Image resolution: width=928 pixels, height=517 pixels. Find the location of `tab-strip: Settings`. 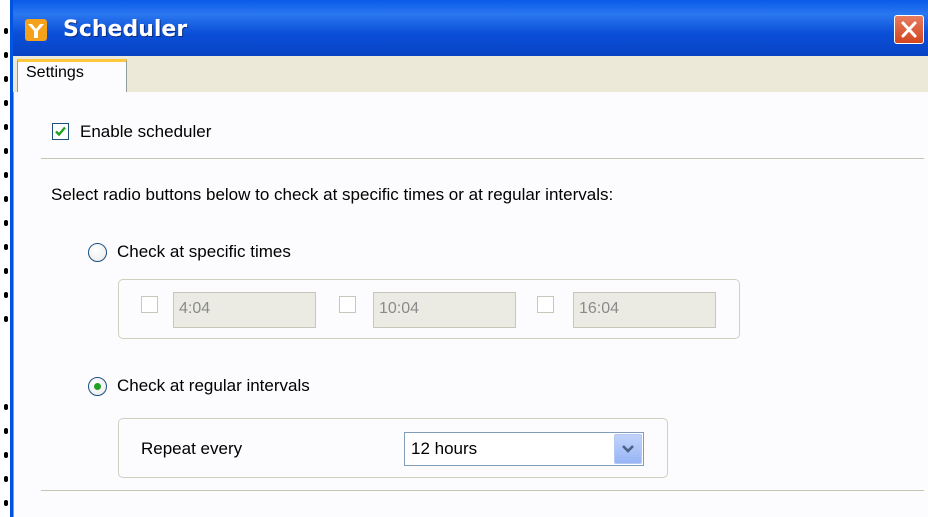

tab-strip: Settings is located at coordinates (470, 74).